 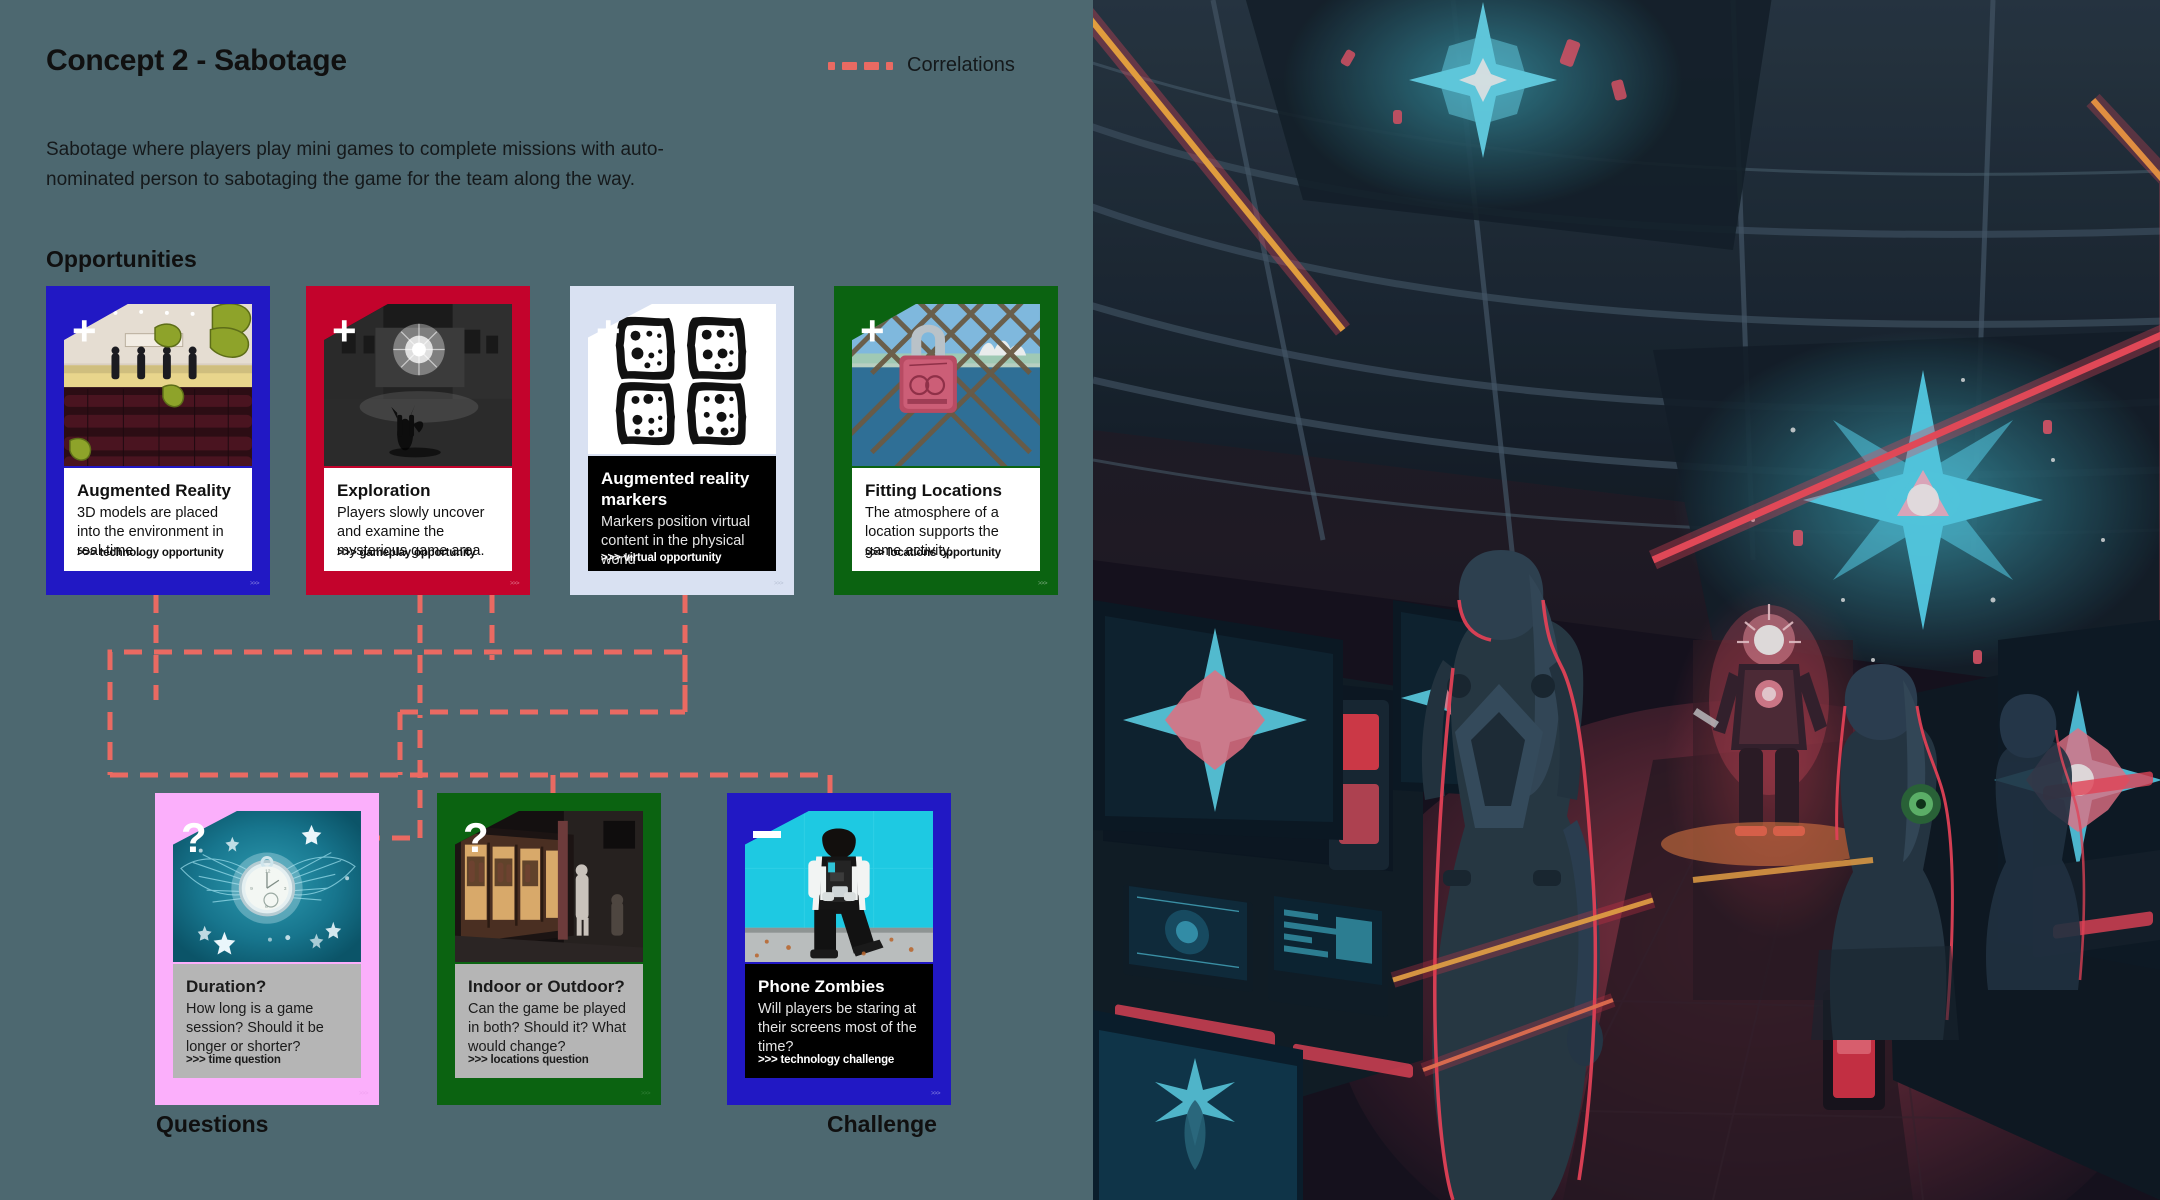 What do you see at coordinates (406, 553) in the screenshot?
I see `card-tag: >>> gameplay opportunity` at bounding box center [406, 553].